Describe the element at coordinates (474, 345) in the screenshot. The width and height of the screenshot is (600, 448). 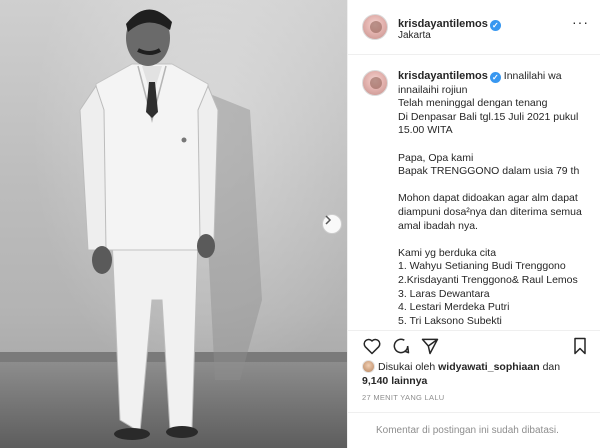
I see `post-actions-bar` at that location.